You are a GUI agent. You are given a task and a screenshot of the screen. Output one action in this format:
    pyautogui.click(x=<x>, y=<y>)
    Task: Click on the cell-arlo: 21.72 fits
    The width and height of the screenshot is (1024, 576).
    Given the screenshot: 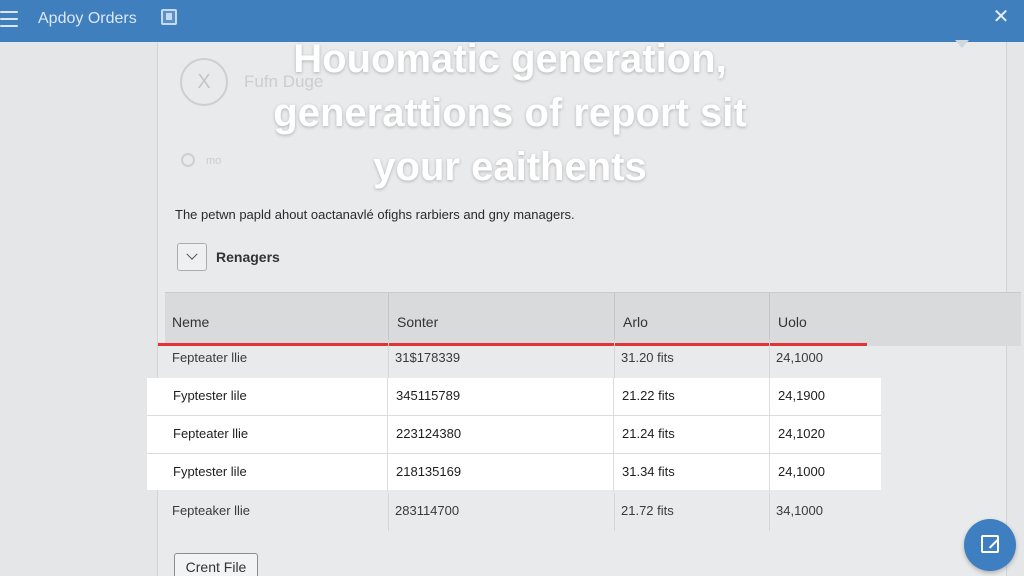 What is the action you would take?
    pyautogui.click(x=691, y=512)
    